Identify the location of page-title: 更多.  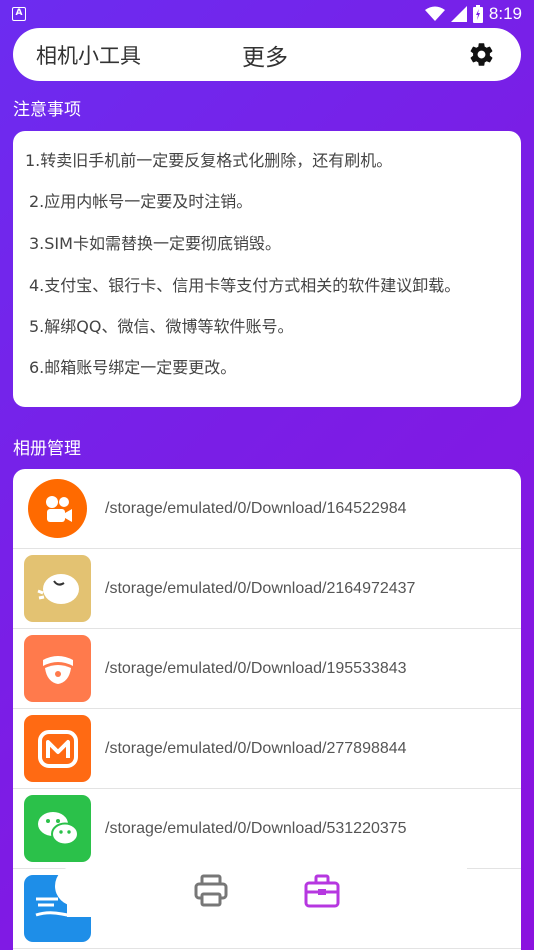
(265, 57).